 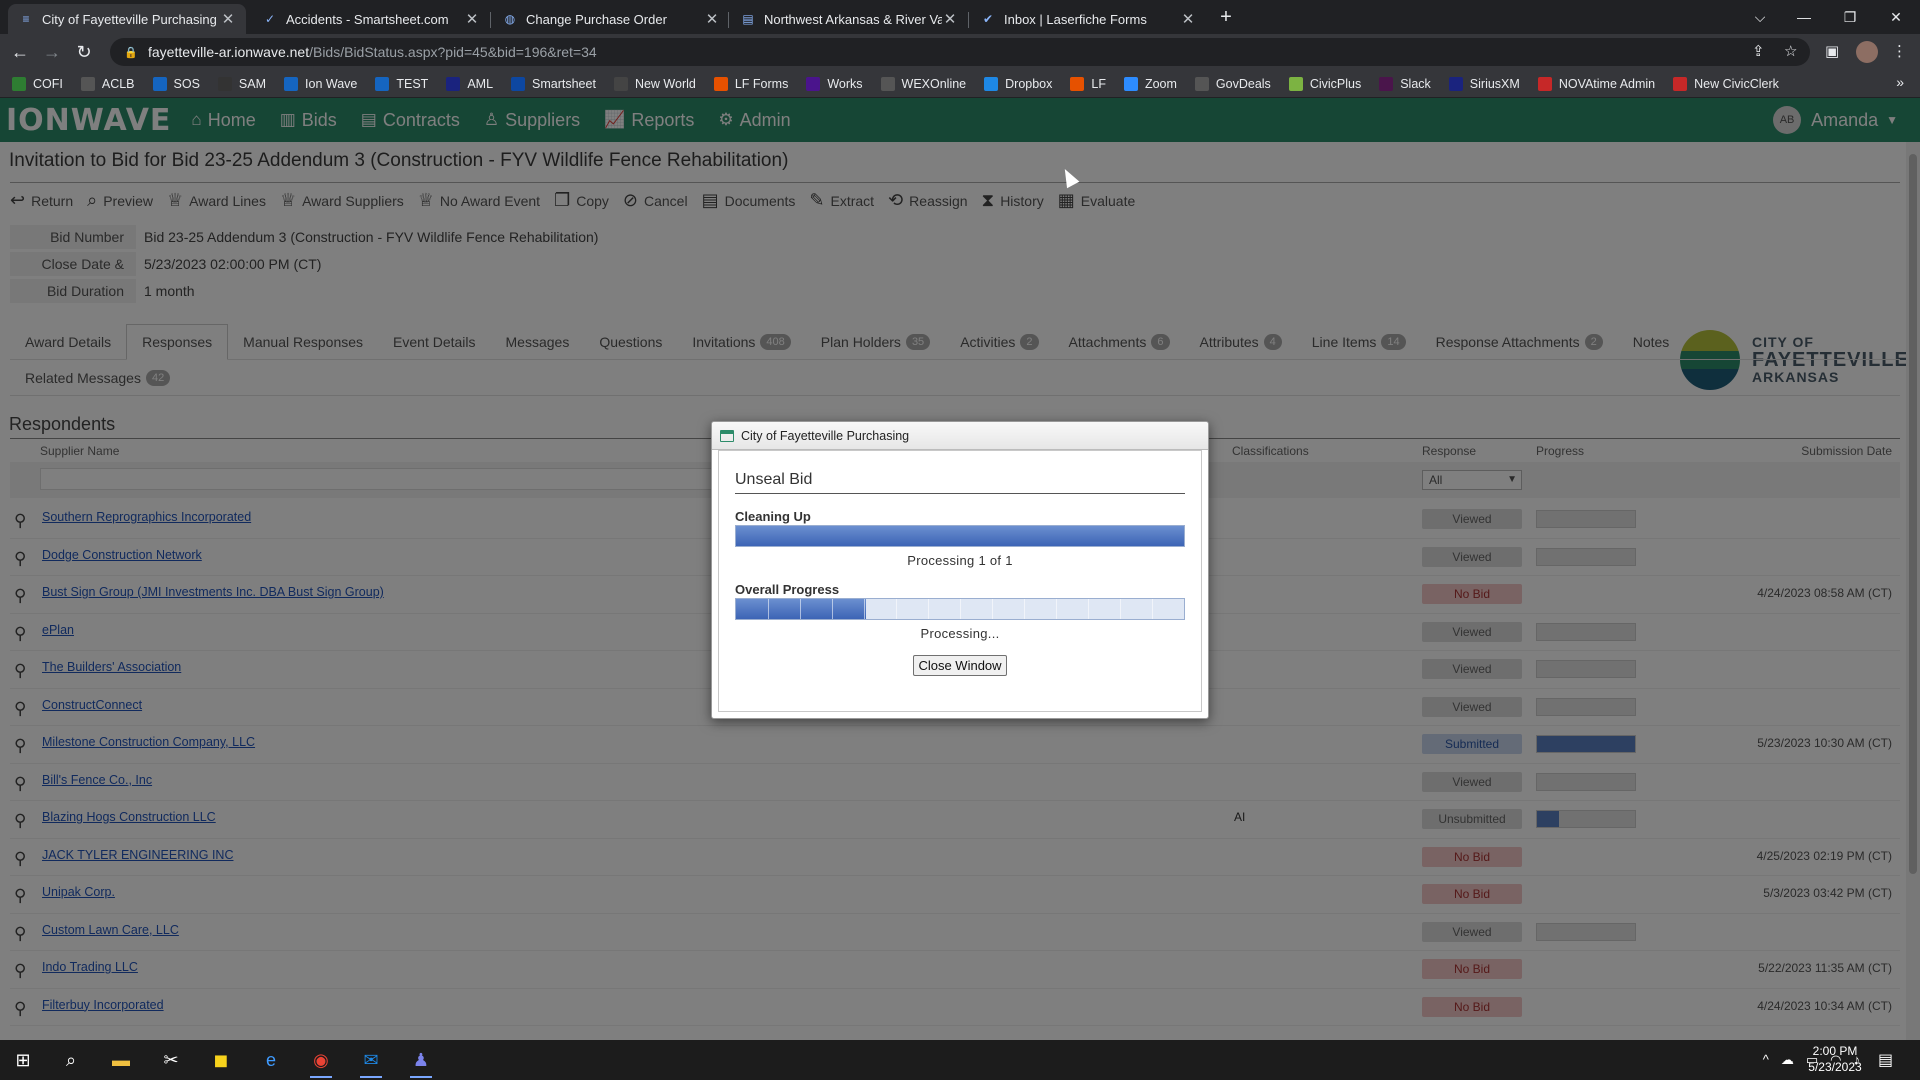 I want to click on bookmark-label: CivicPlus, so click(x=1335, y=83).